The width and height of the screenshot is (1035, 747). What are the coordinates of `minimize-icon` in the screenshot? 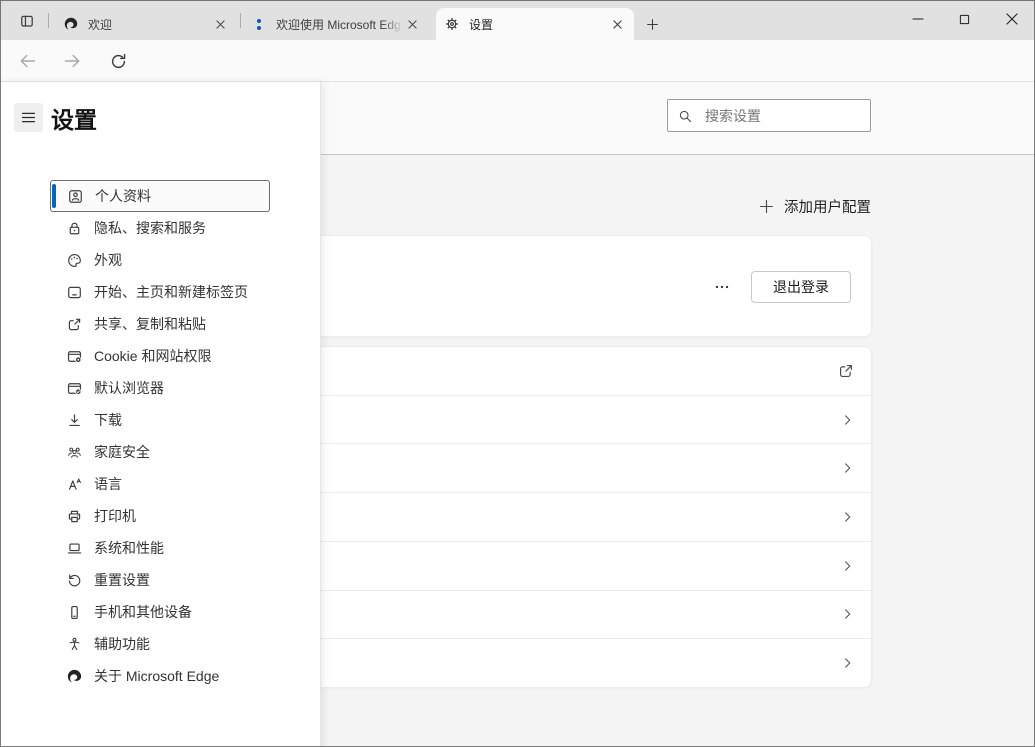 It's located at (917, 19).